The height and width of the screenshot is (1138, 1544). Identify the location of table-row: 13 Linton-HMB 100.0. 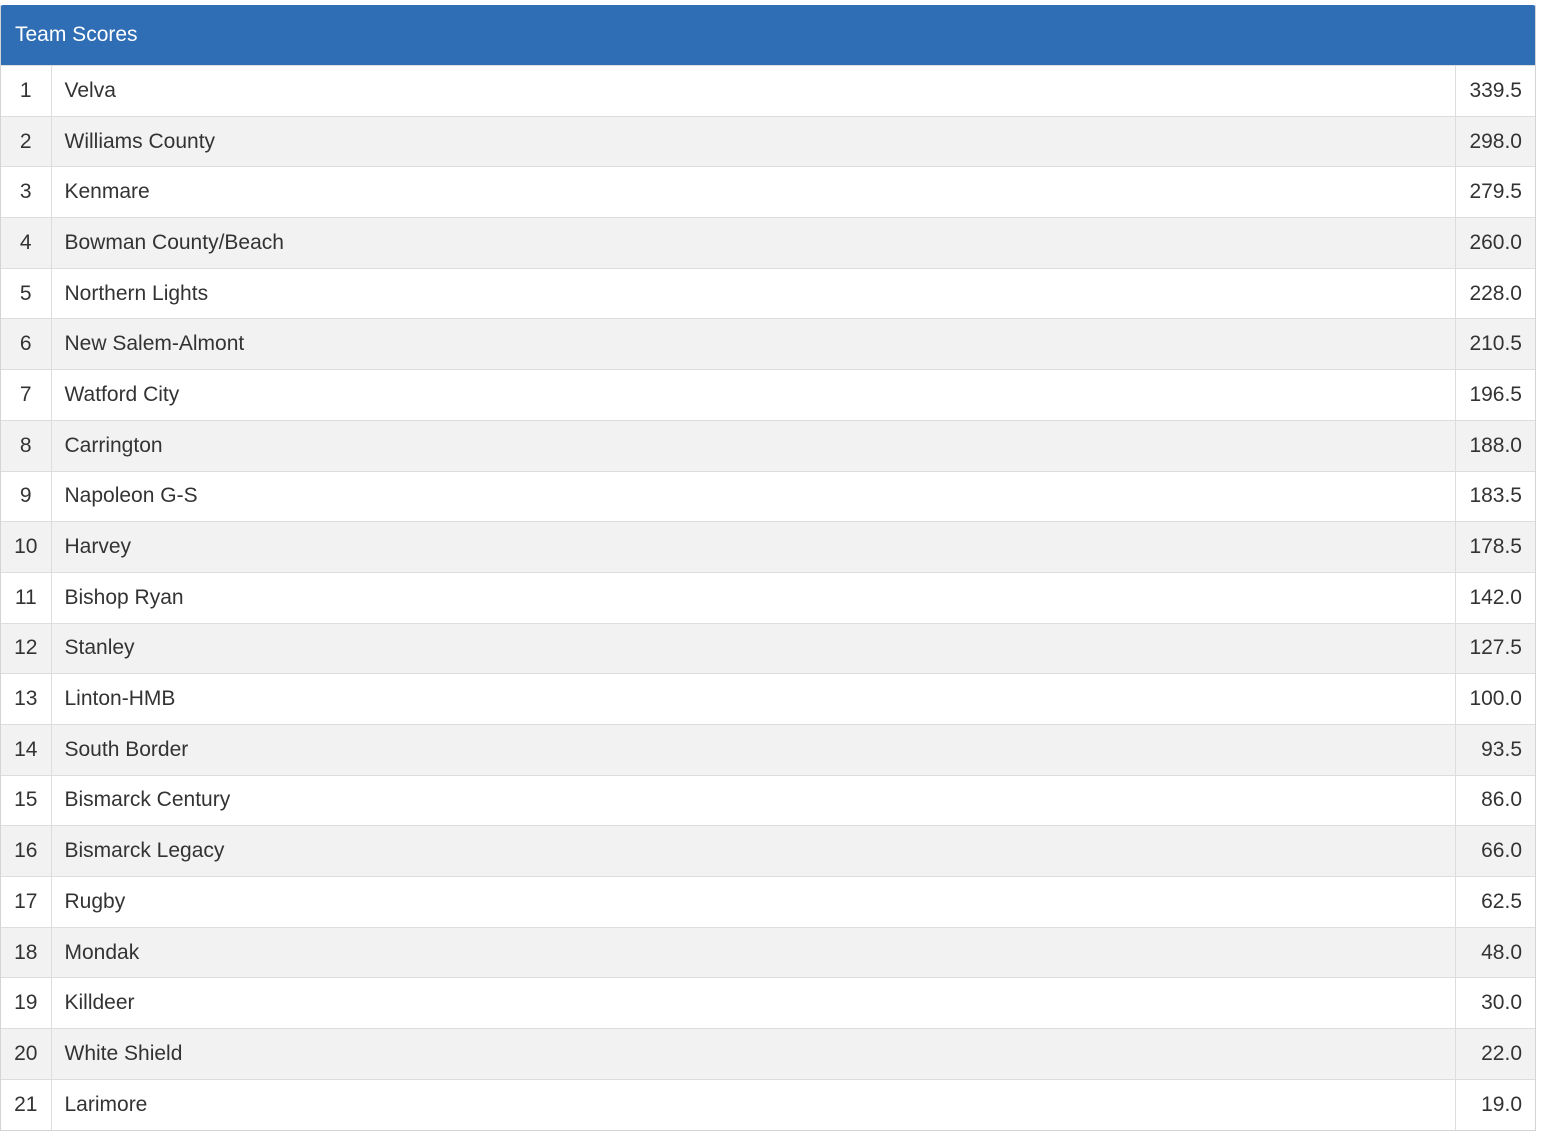
(768, 699).